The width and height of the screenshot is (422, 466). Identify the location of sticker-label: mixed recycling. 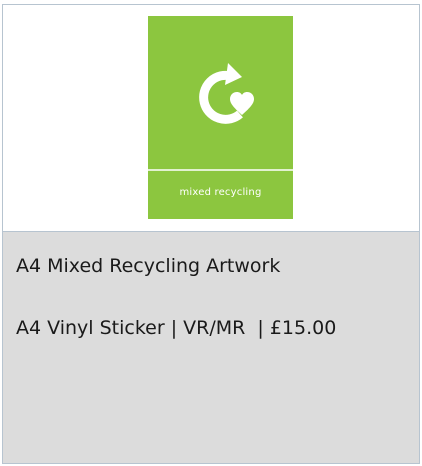
(220, 192).